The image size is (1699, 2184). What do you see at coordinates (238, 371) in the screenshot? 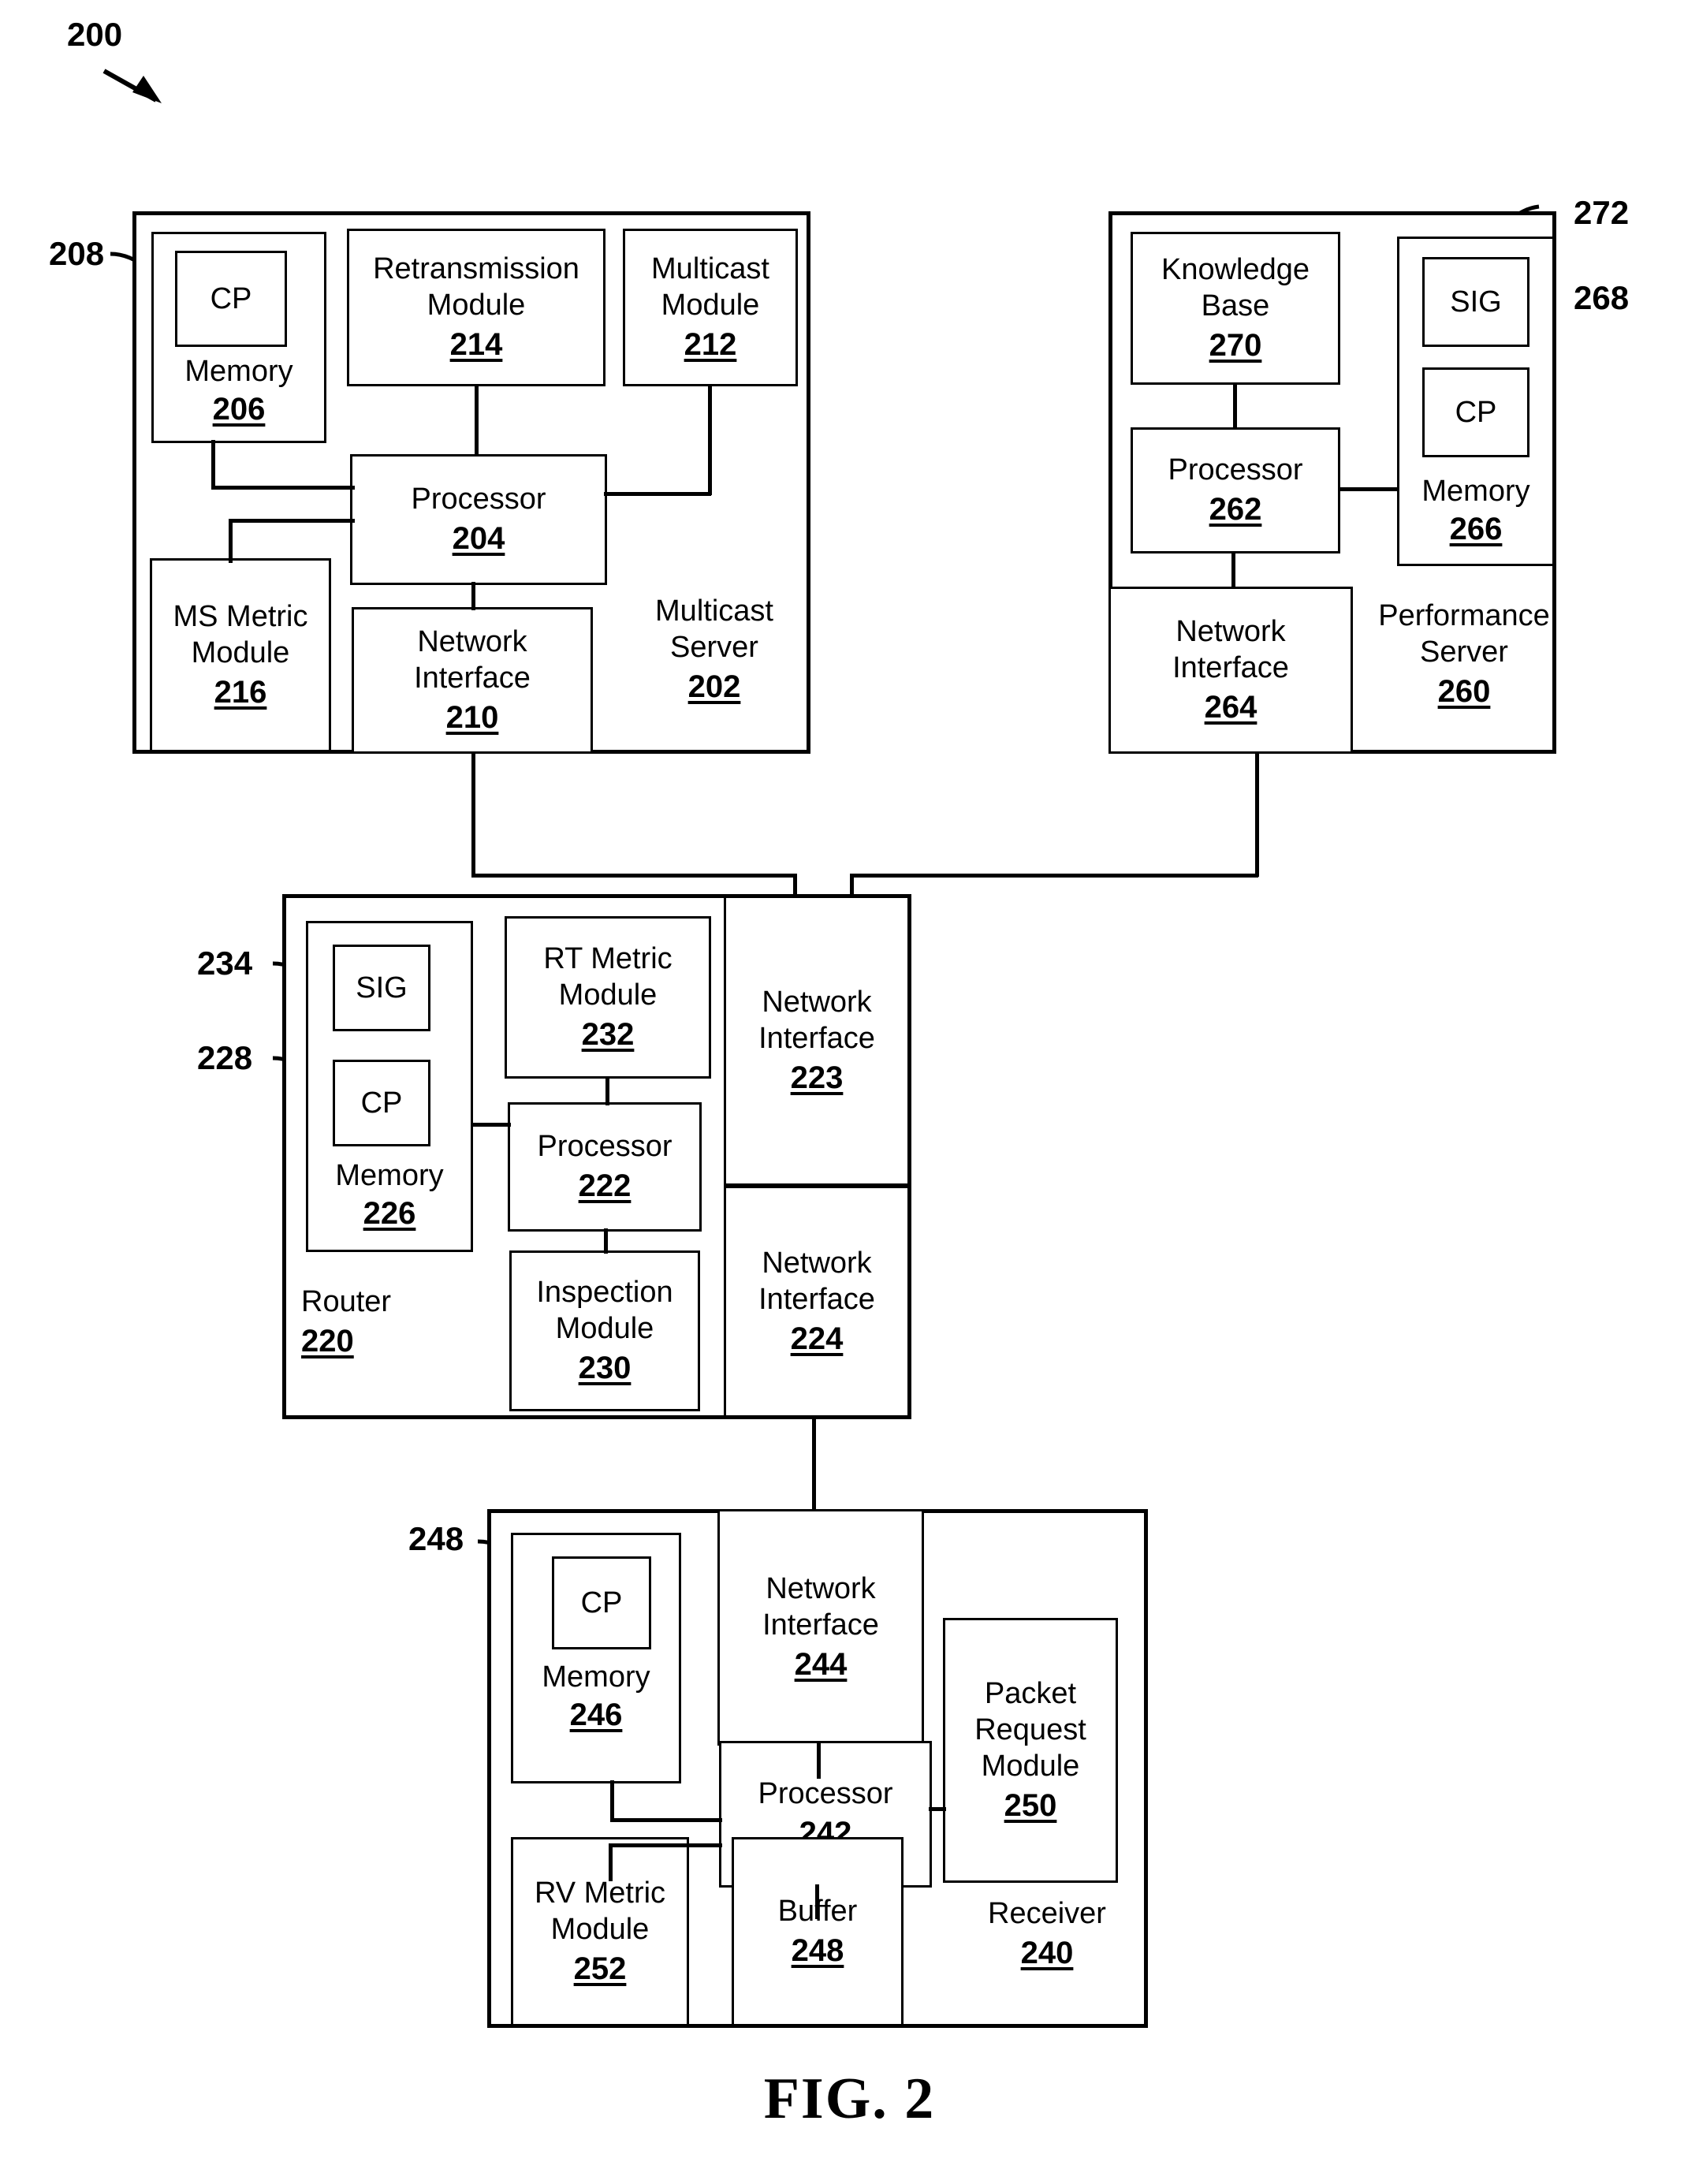
I see `multicast-server-memory-label: Memory` at bounding box center [238, 371].